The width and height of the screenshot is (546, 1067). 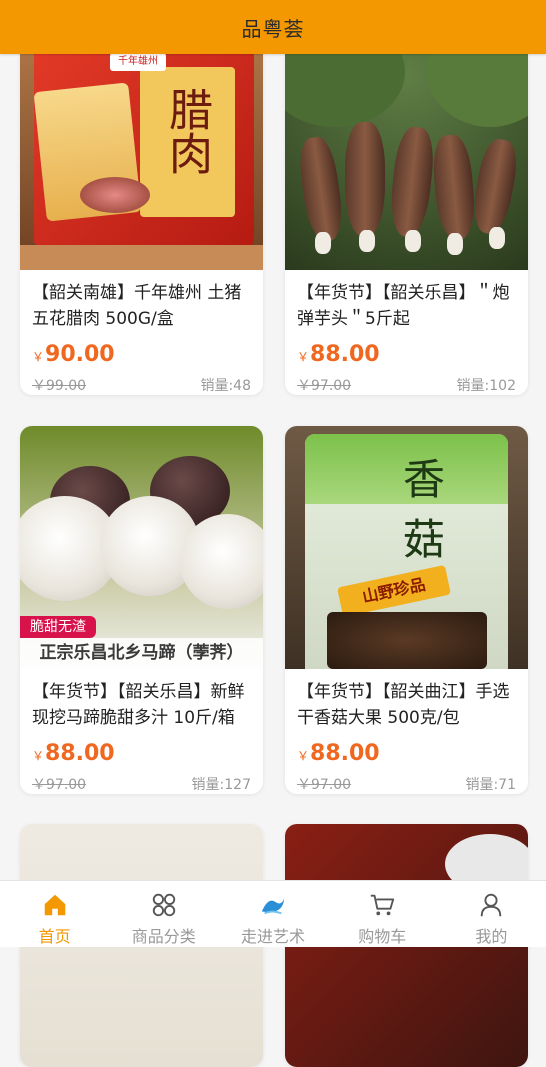 I want to click on product-title: 【年货节】【韶关乐昌】＂炮弹芋头＂5斤起, so click(x=406, y=306).